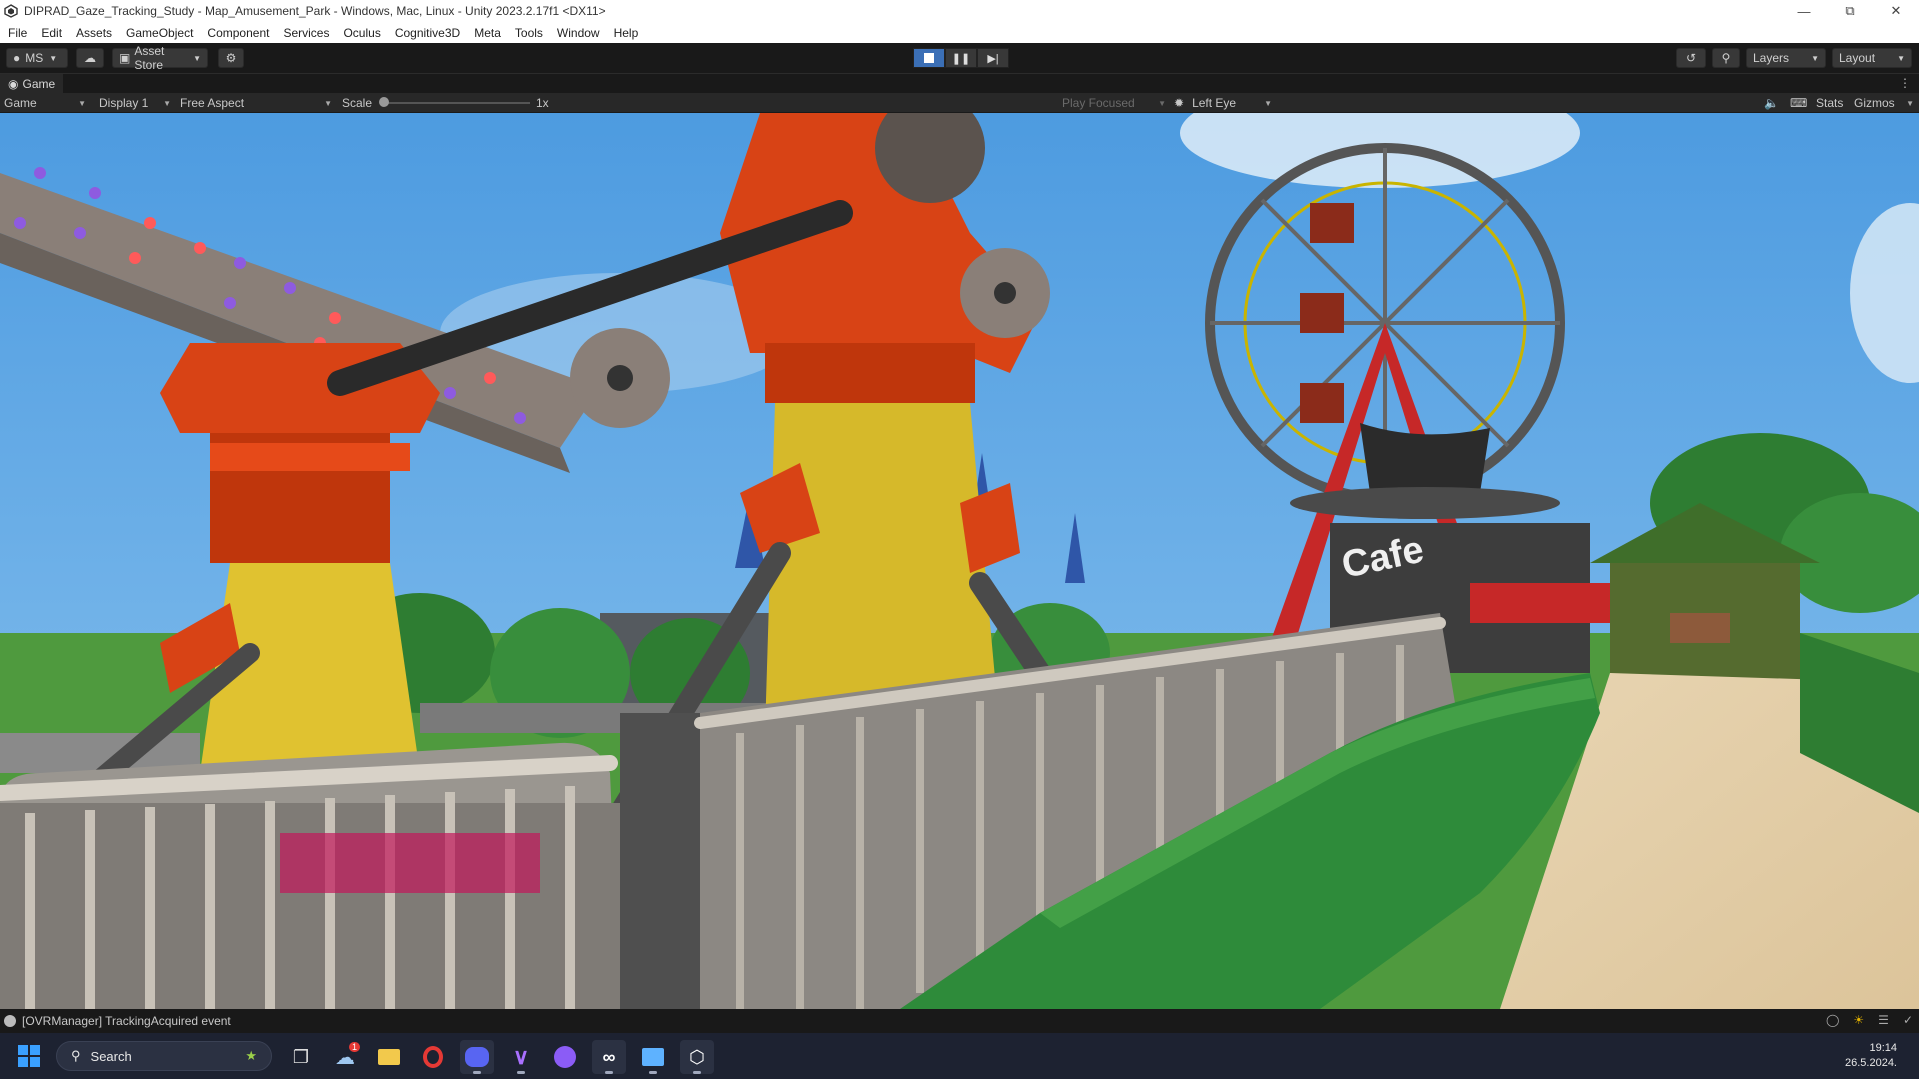  What do you see at coordinates (1905, 83) in the screenshot?
I see `more-options-icon: ⋮` at bounding box center [1905, 83].